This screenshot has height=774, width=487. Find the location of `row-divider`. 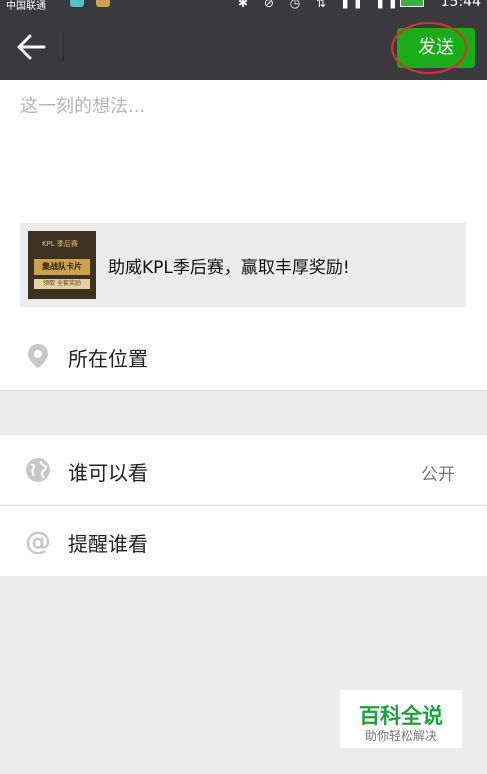

row-divider is located at coordinates (243, 390).